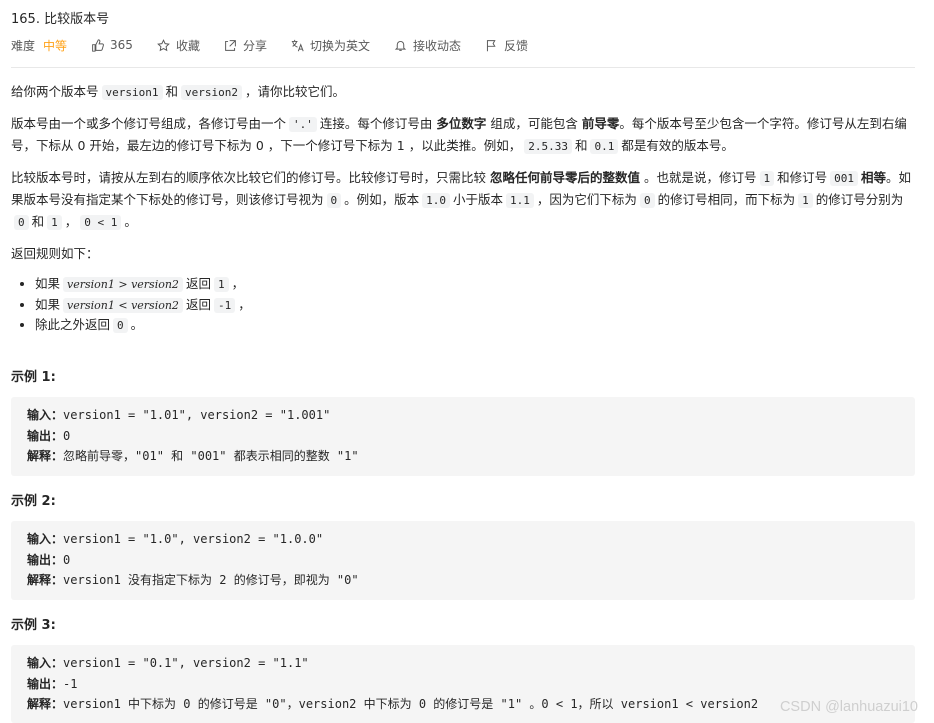 The height and width of the screenshot is (723, 934). Describe the element at coordinates (254, 45) in the screenshot. I see `share-label: 分享` at that location.